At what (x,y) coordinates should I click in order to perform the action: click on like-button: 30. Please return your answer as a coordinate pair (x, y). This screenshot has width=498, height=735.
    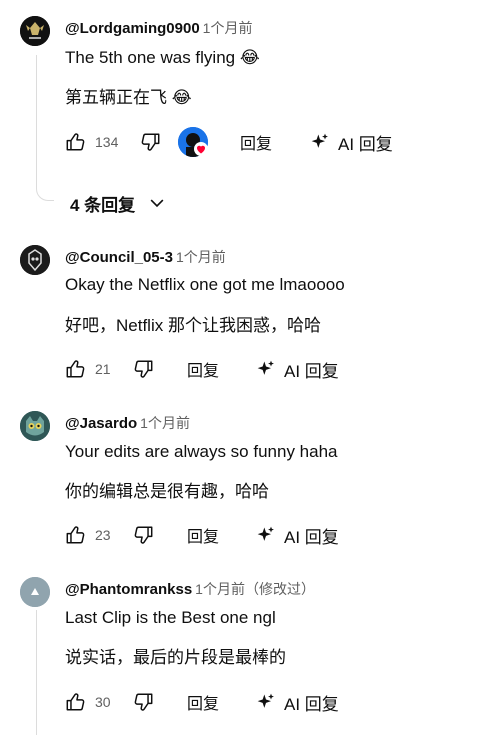
    Looking at the image, I should click on (88, 702).